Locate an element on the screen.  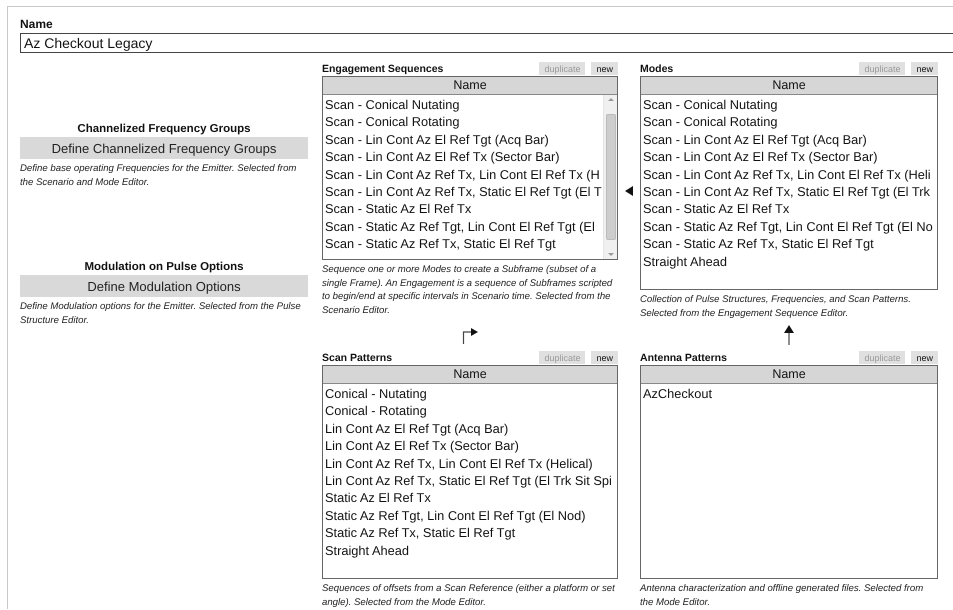
group-description: Define Modulation options for the Emitter. Selected from the Pulse Structure Editor. is located at coordinates (161, 313).